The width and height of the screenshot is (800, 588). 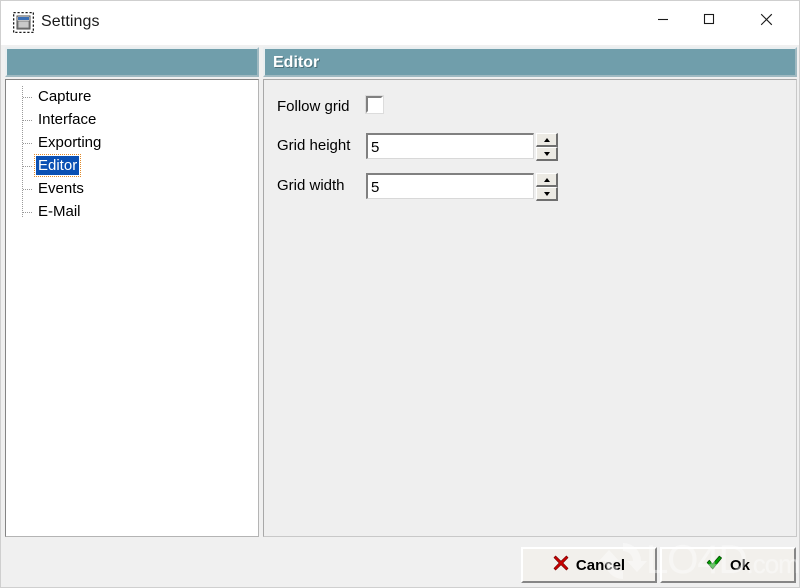 I want to click on field-row-grid-height: Grid height, so click(x=530, y=148).